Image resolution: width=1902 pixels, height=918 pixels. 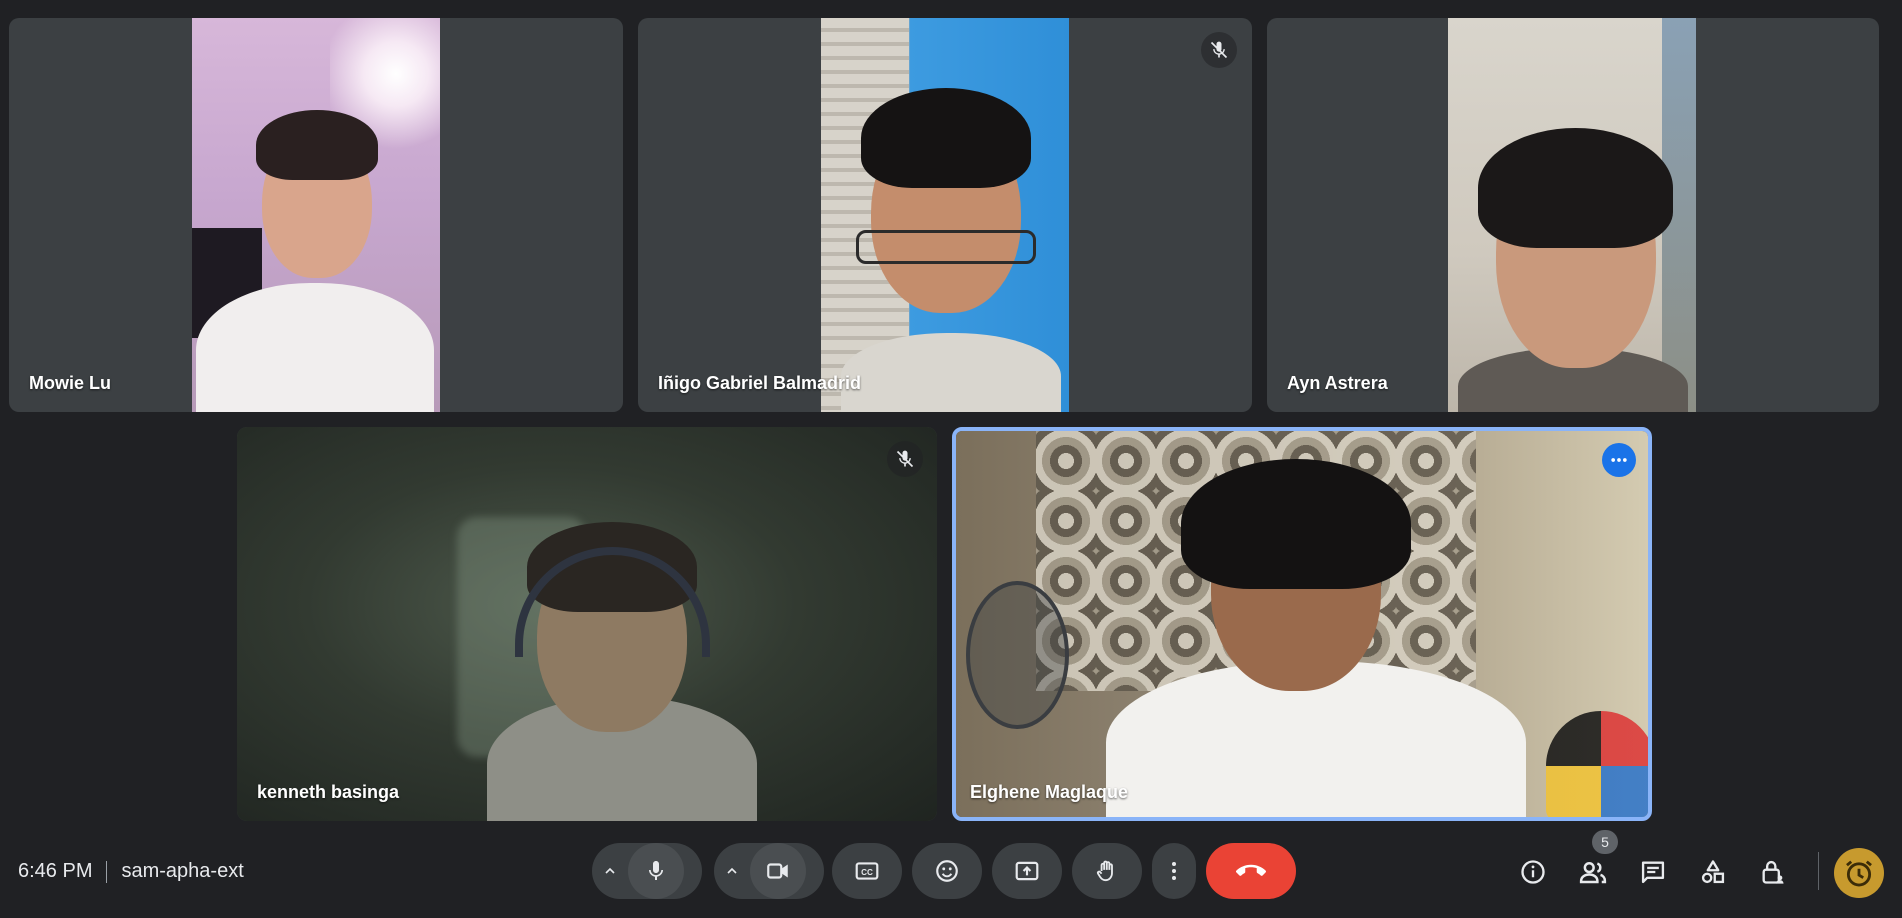 What do you see at coordinates (760, 383) in the screenshot?
I see `participant-name: Iñigo Gabriel Balmadrid` at bounding box center [760, 383].